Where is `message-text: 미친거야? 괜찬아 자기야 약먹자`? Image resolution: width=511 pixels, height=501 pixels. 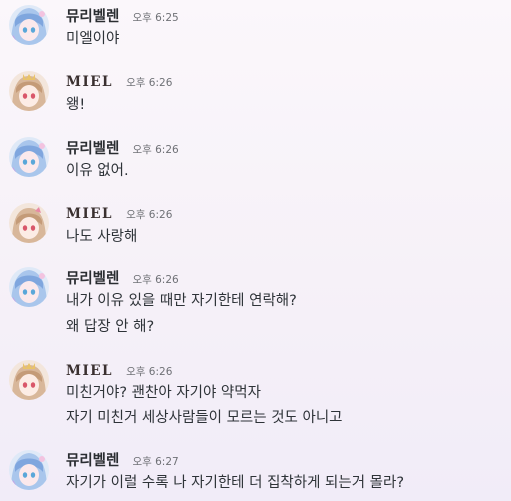 message-text: 미친거야? 괜찬아 자기야 약먹자 is located at coordinates (163, 393).